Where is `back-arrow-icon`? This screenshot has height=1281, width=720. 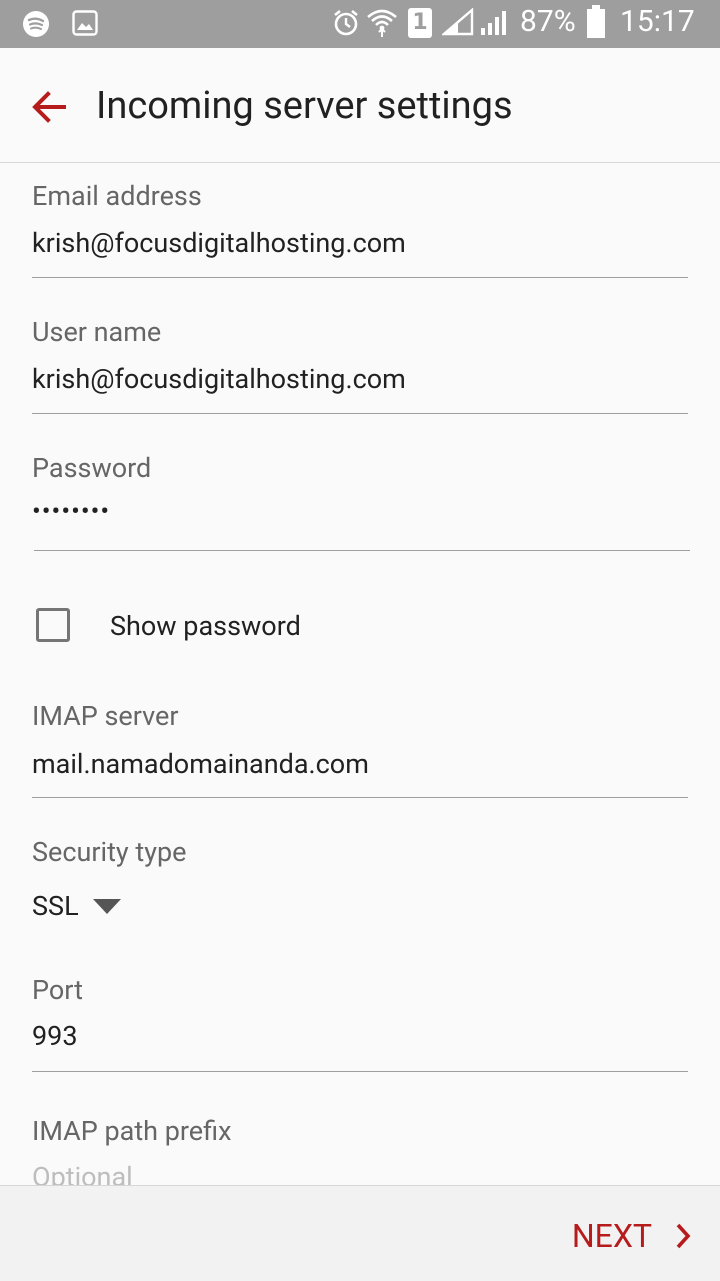
back-arrow-icon is located at coordinates (49, 107).